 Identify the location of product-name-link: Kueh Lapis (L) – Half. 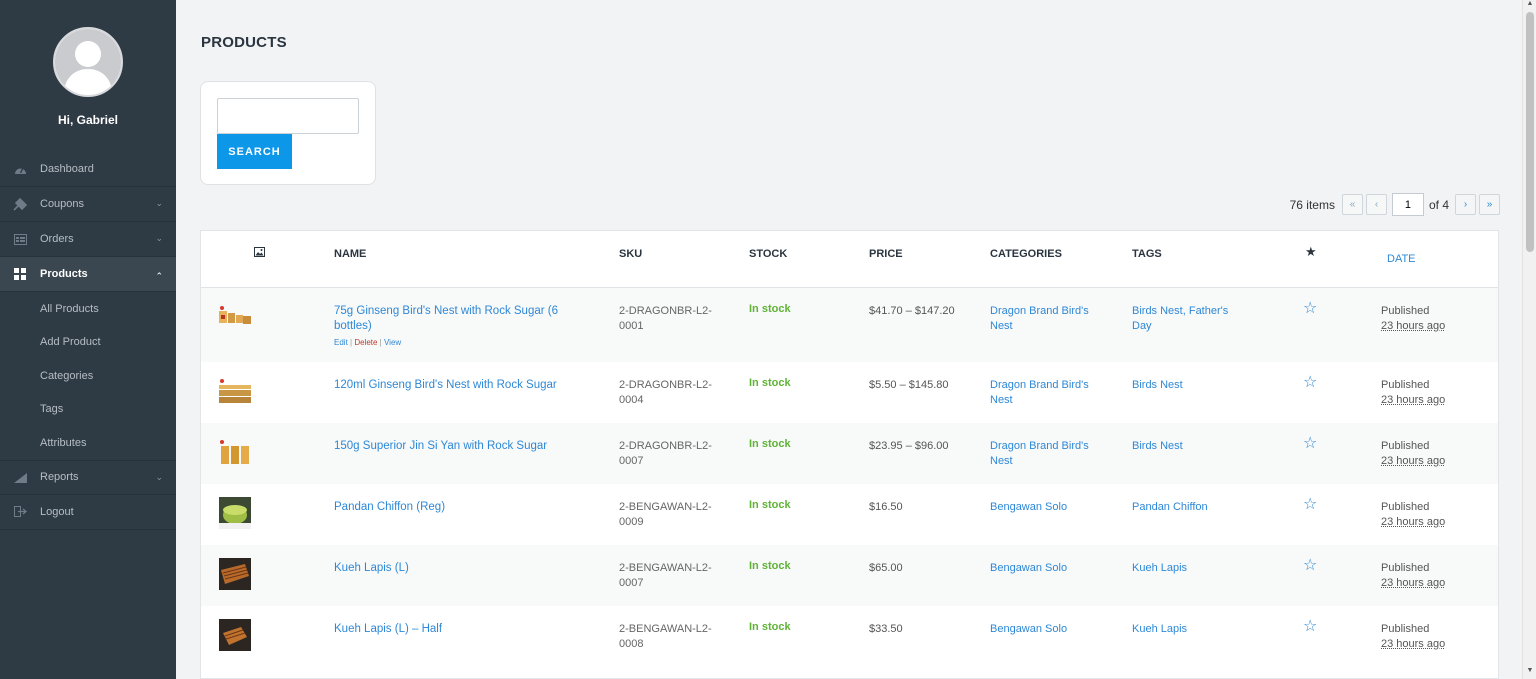
(388, 629).